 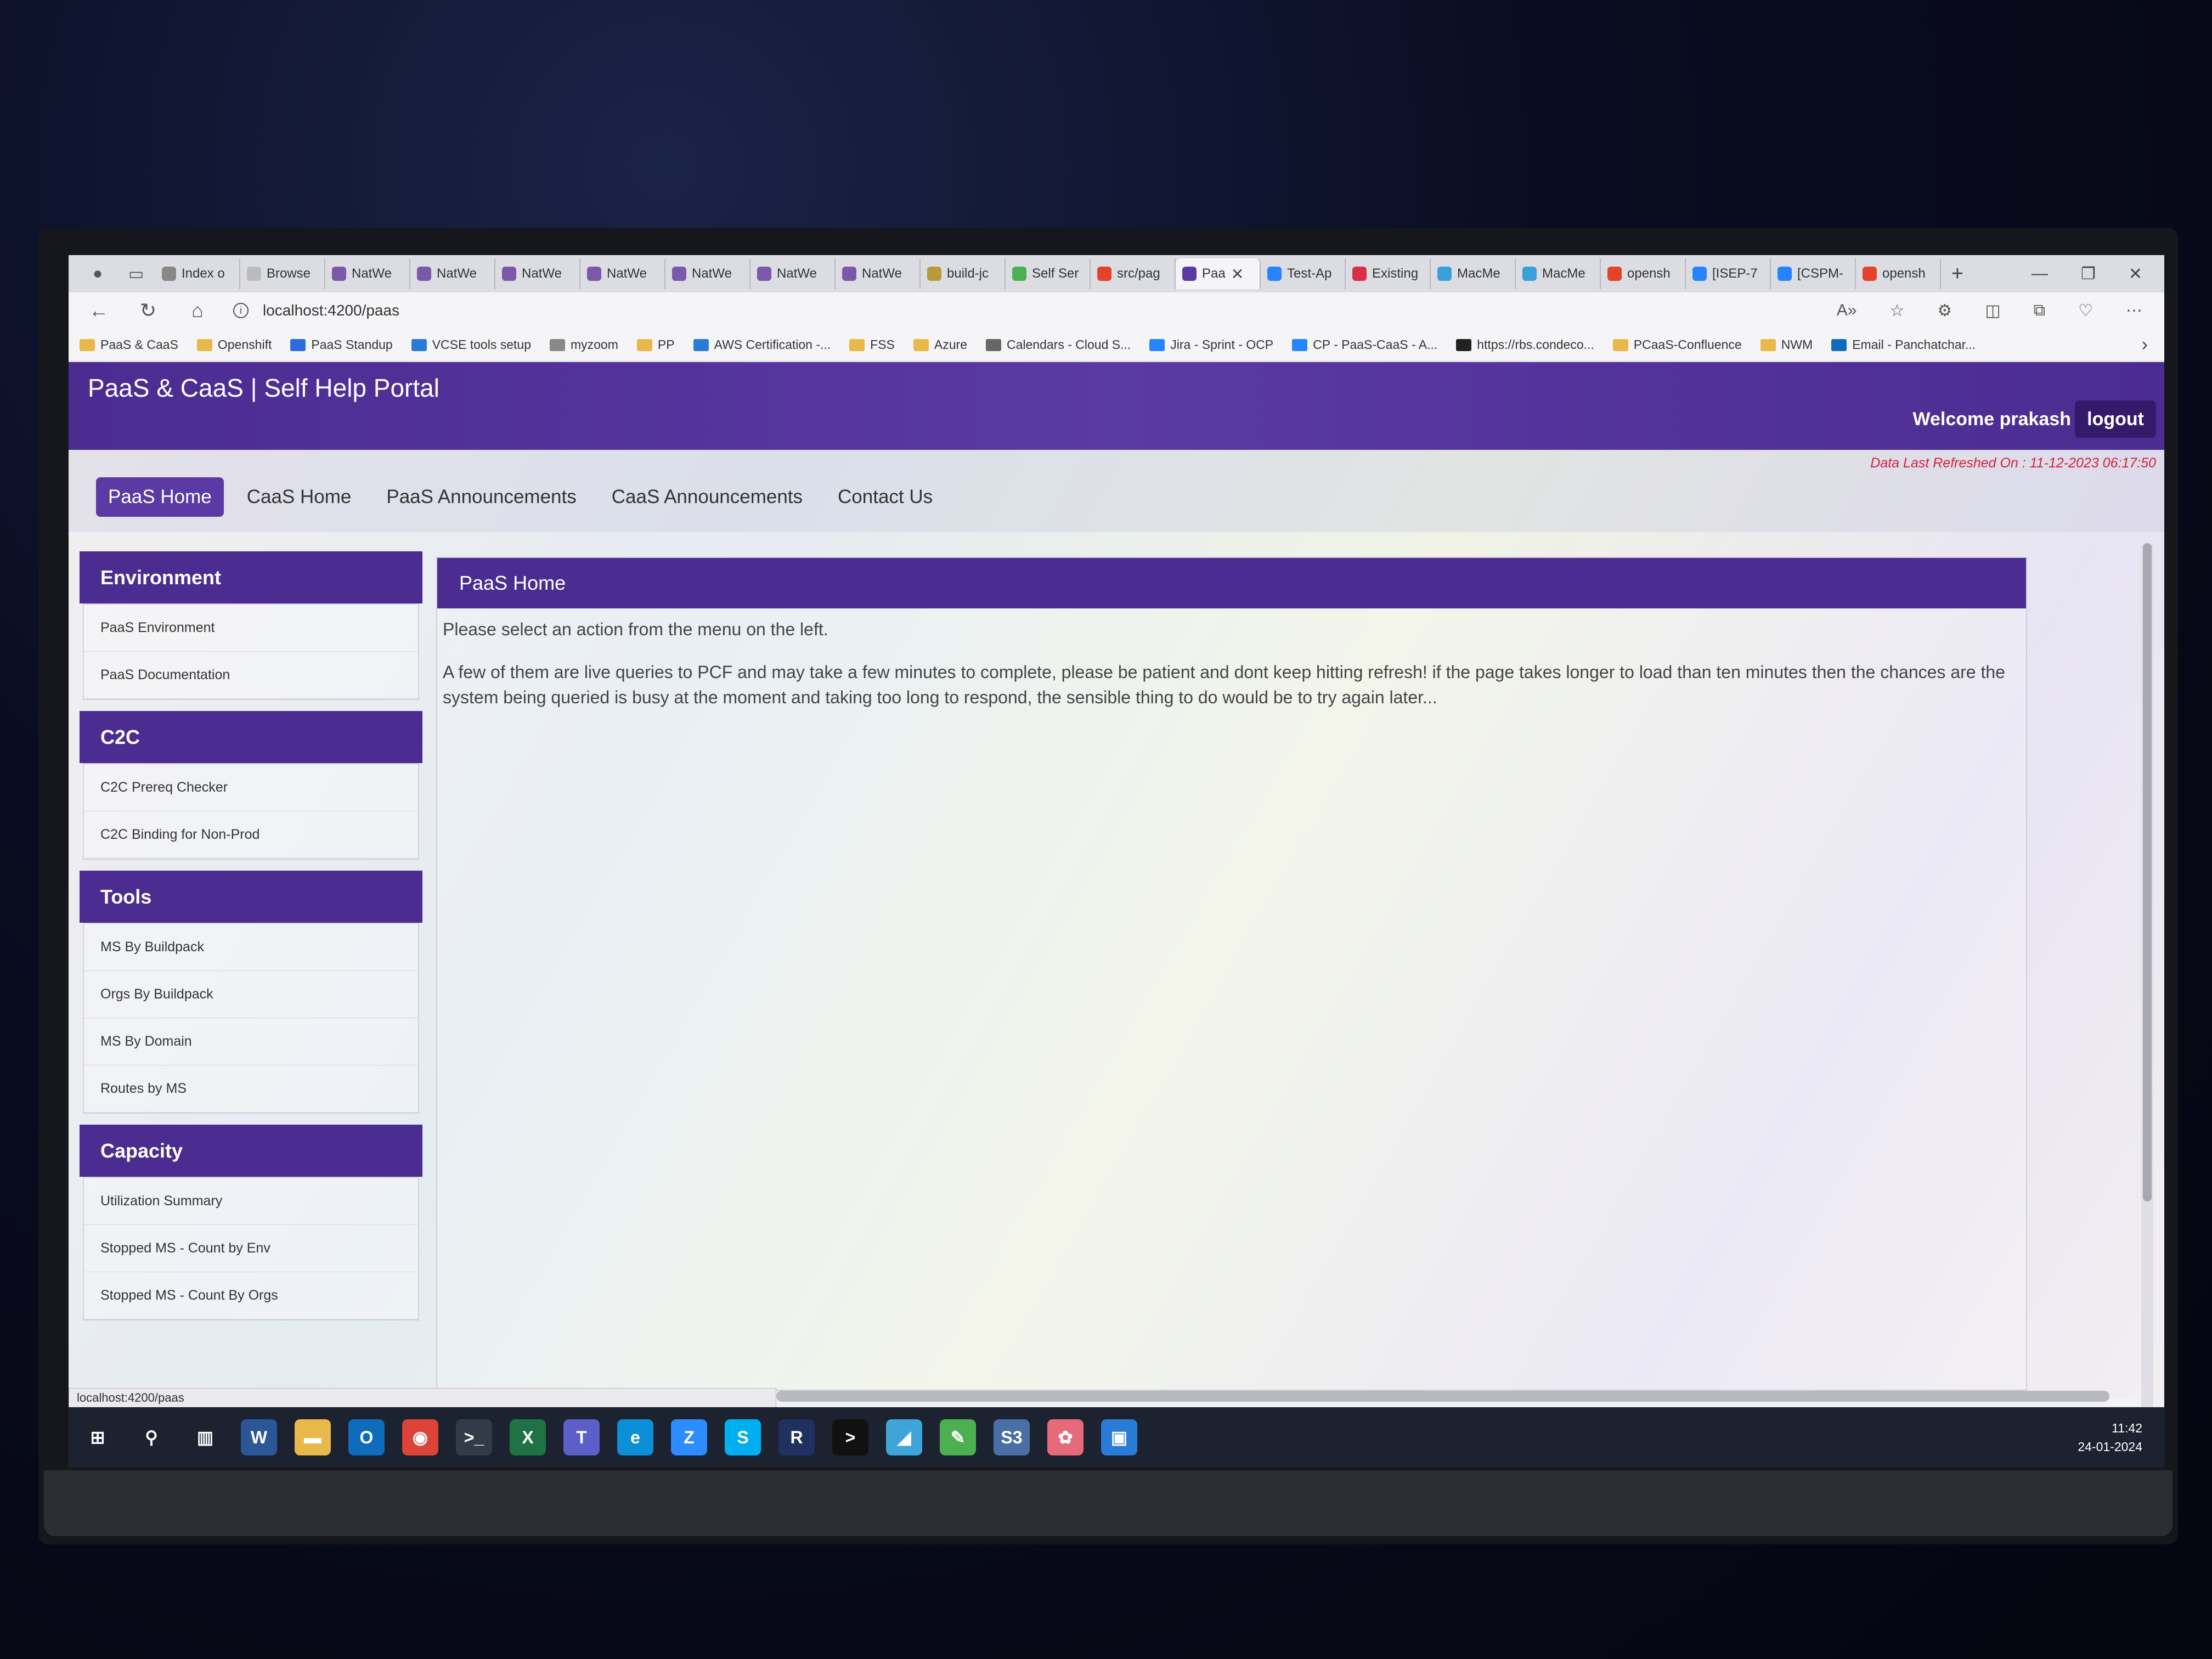 I want to click on bookmark-item: PP, so click(x=656, y=344).